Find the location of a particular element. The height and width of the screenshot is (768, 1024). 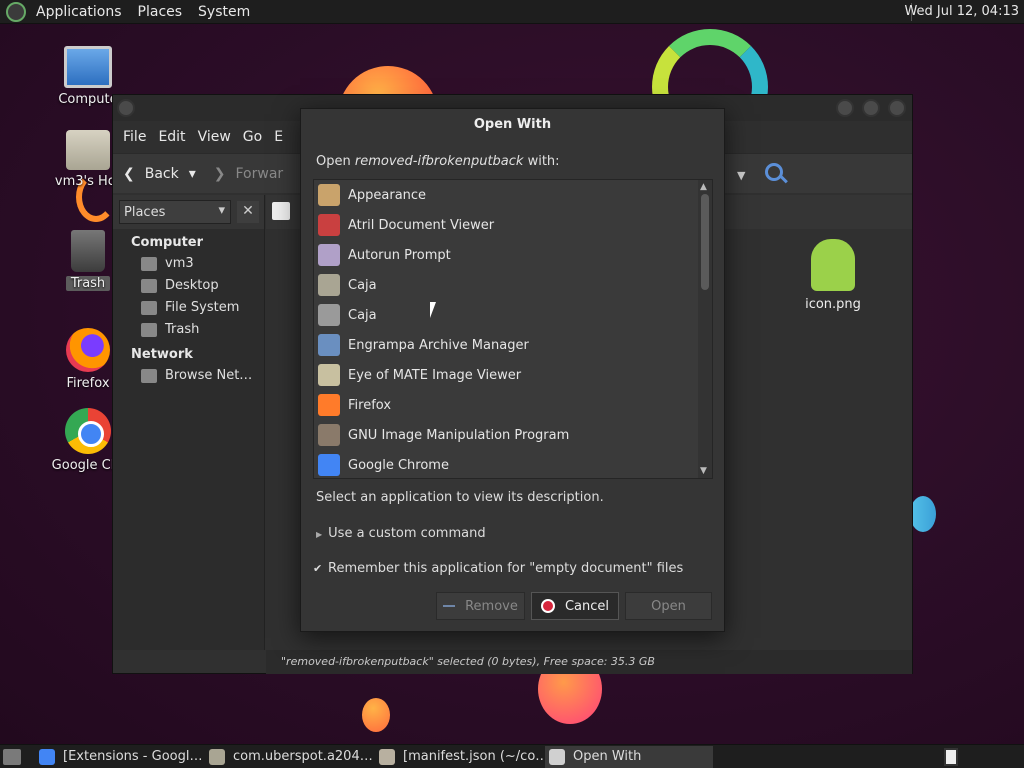

dialog-prompt: Open removed-ifbrokenputback with: is located at coordinates (438, 161).